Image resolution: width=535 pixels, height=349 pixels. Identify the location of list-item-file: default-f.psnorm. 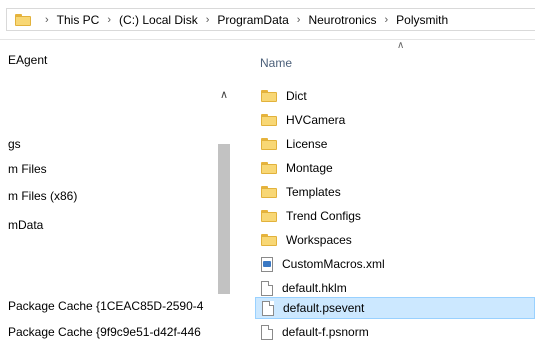
(395, 332).